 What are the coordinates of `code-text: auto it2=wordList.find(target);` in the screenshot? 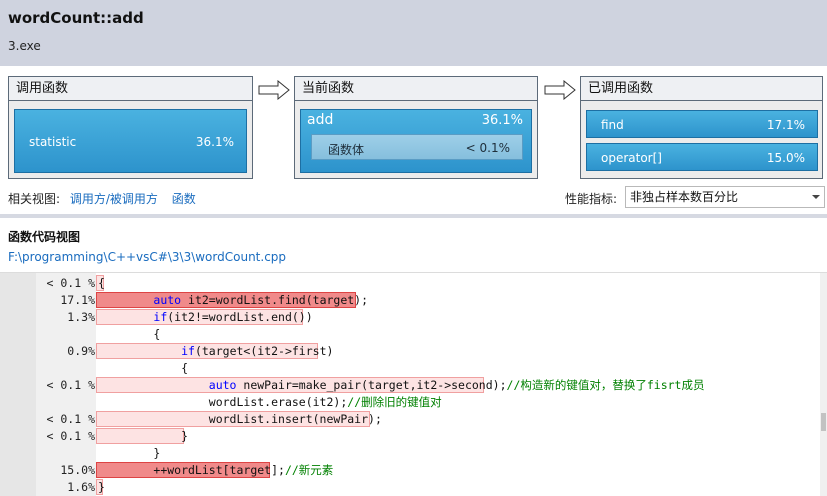 It's located at (233, 300).